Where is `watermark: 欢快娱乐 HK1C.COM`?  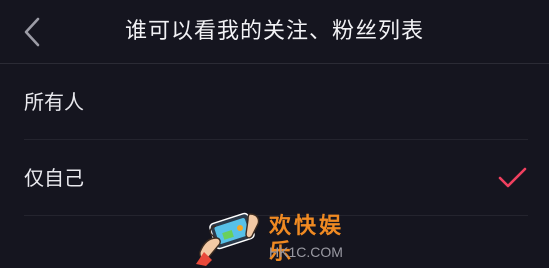
watermark: 欢快娱乐 HK1C.COM is located at coordinates (279, 237).